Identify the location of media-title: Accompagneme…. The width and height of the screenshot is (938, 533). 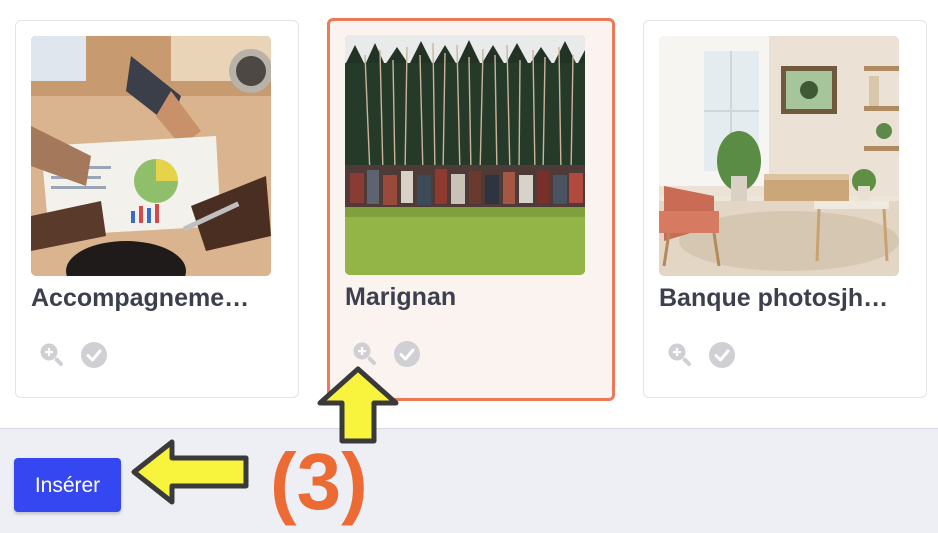
(140, 298).